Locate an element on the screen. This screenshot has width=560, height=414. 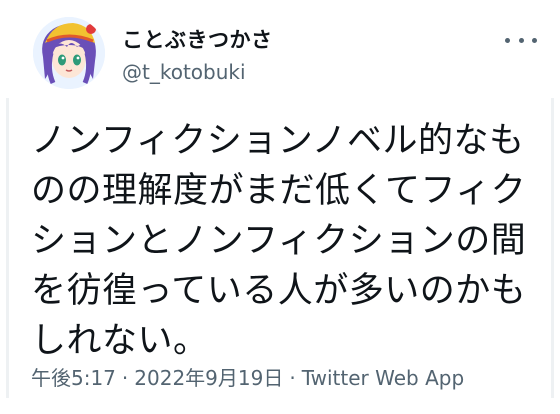
display-name: ことぶきつかさ is located at coordinates (197, 40).